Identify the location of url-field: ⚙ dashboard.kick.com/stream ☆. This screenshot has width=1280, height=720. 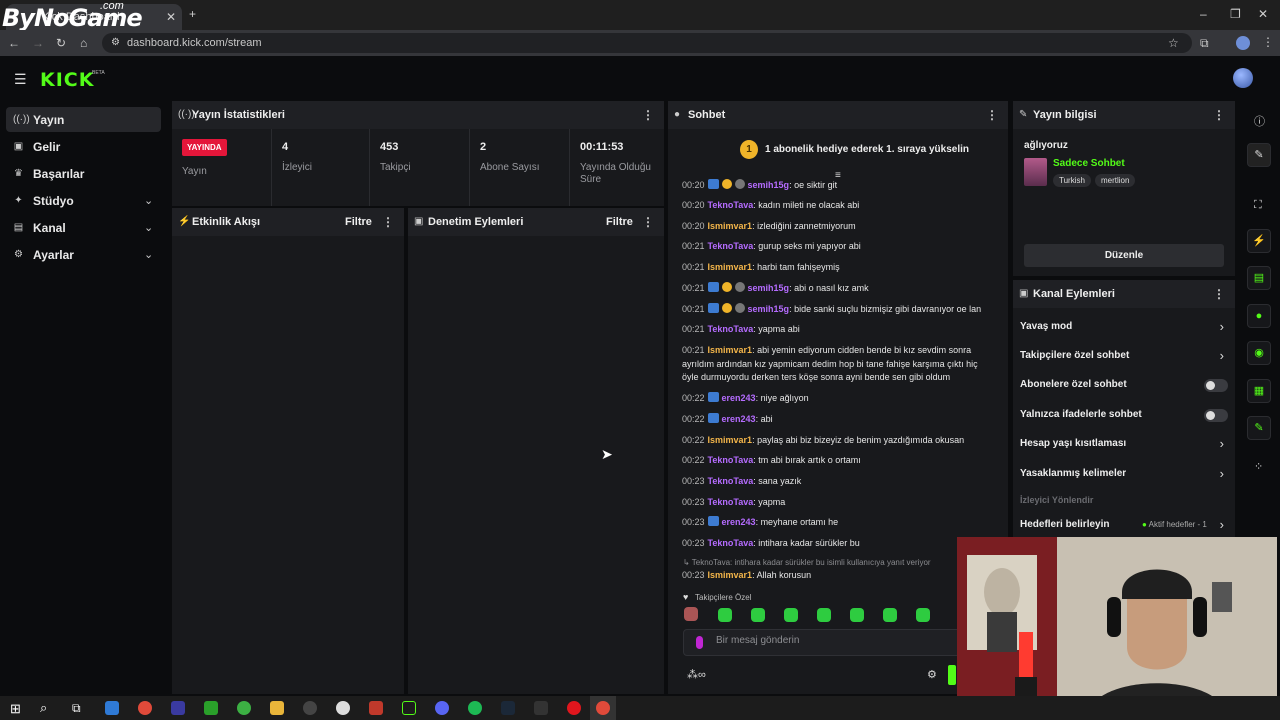
(647, 43).